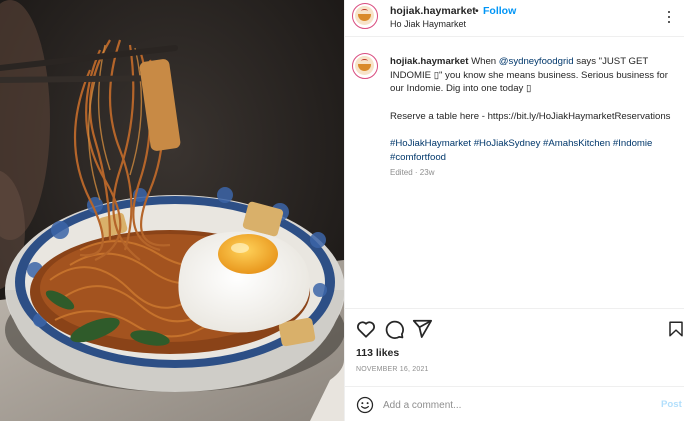 The height and width of the screenshot is (421, 684). Describe the element at coordinates (392, 369) in the screenshot. I see `post-date: NOVEMBER 16, 2021` at that location.